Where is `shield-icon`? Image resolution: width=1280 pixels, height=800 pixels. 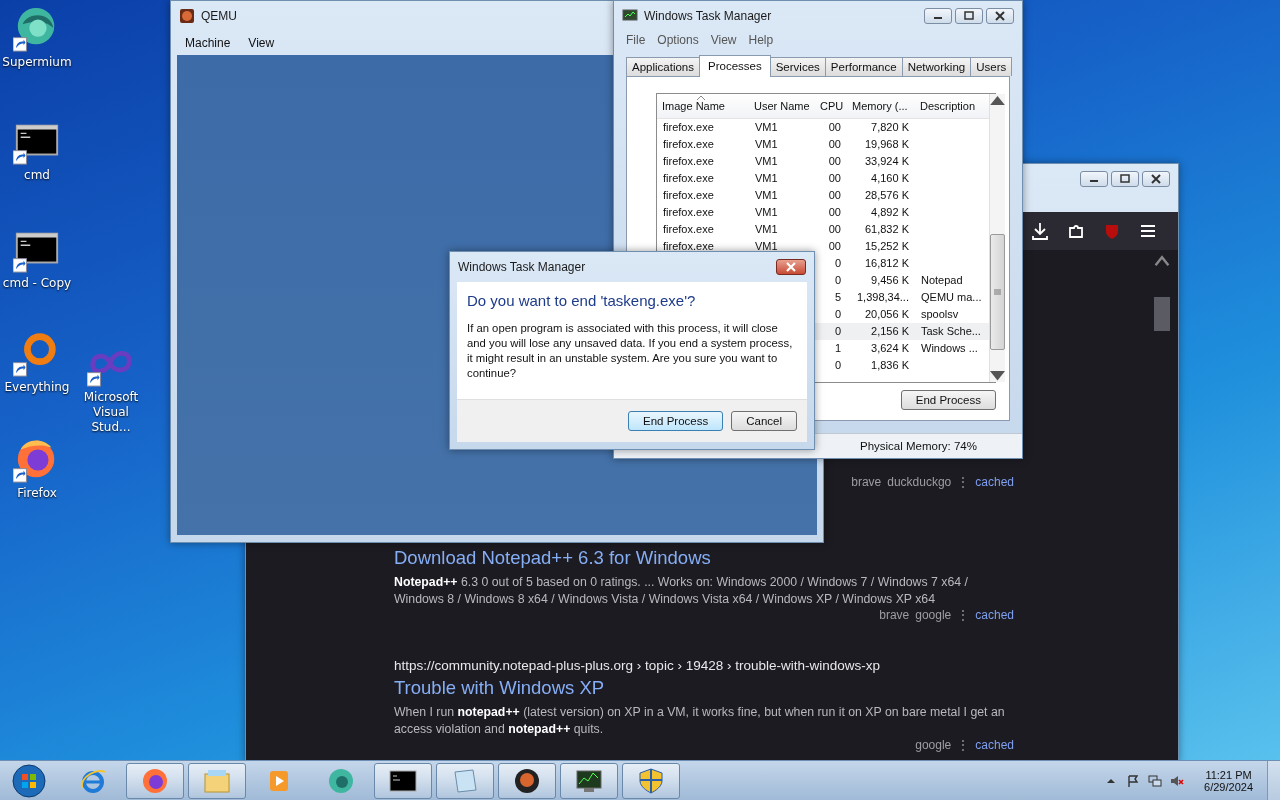 shield-icon is located at coordinates (651, 781).